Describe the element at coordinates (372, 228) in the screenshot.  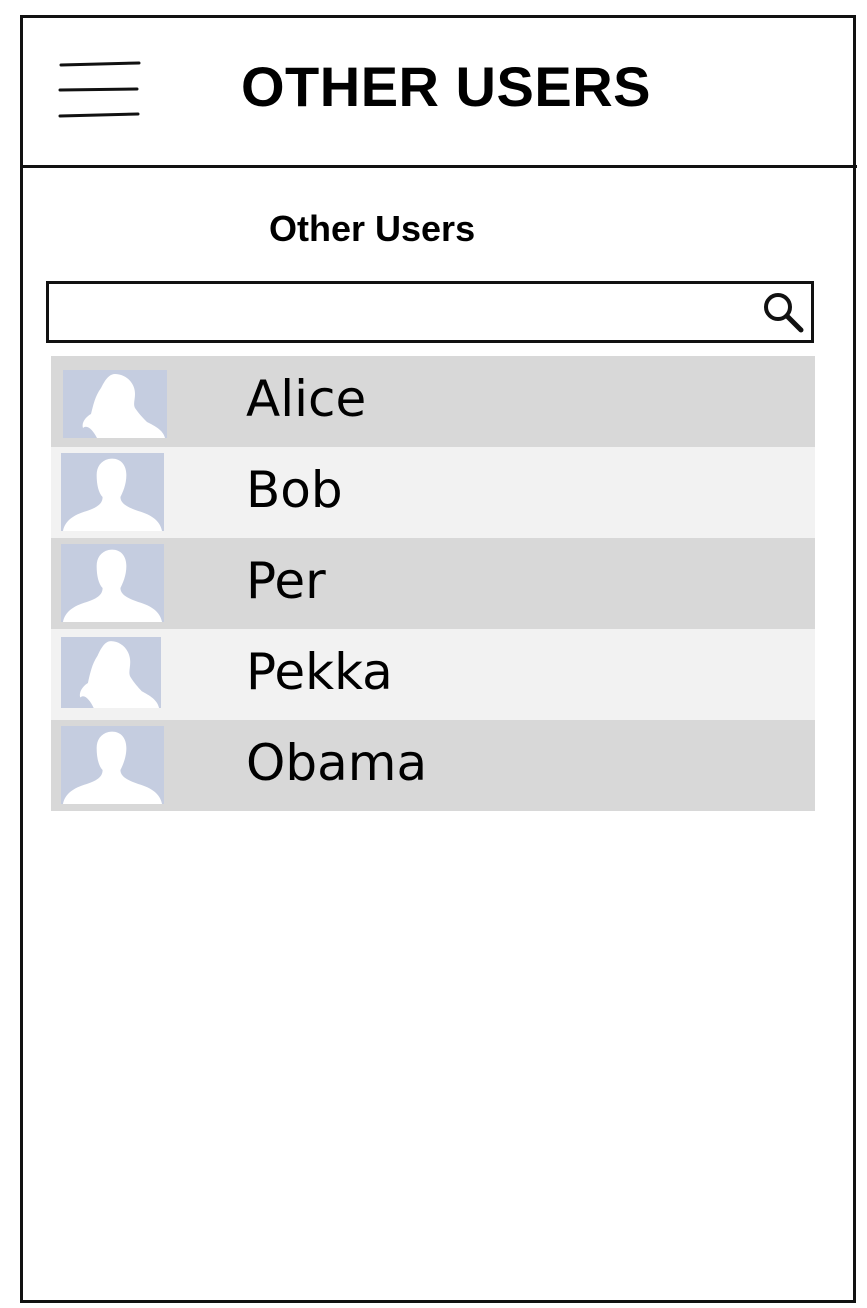
I see `section-heading: Other Users` at that location.